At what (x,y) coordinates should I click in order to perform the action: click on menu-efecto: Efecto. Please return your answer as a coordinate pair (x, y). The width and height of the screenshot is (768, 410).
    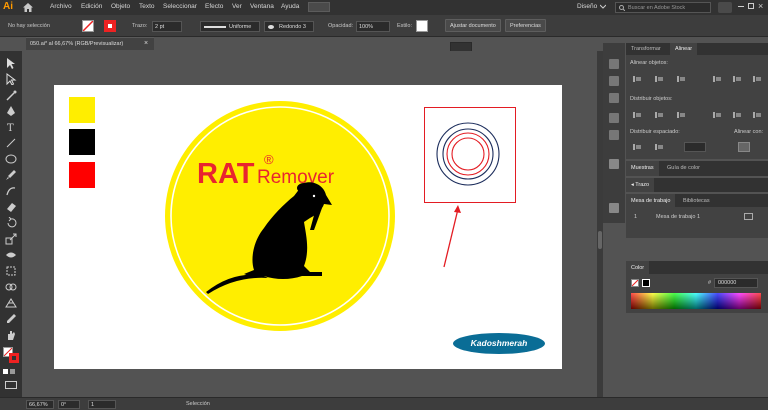
    Looking at the image, I should click on (214, 6).